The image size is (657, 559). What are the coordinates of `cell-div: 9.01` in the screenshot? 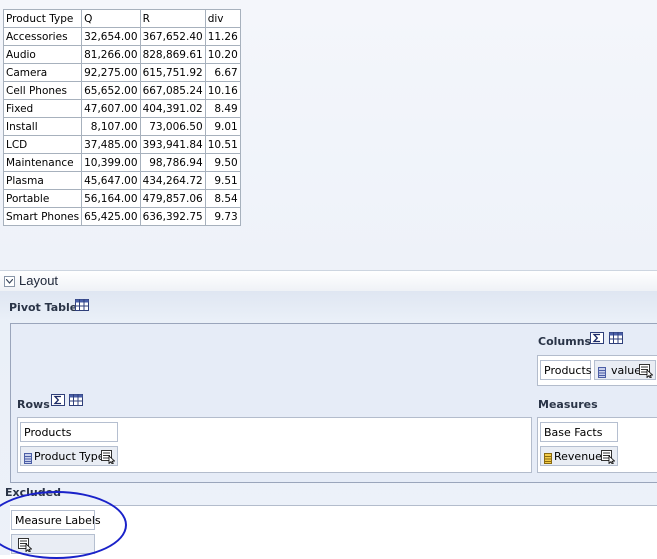 It's located at (222, 126).